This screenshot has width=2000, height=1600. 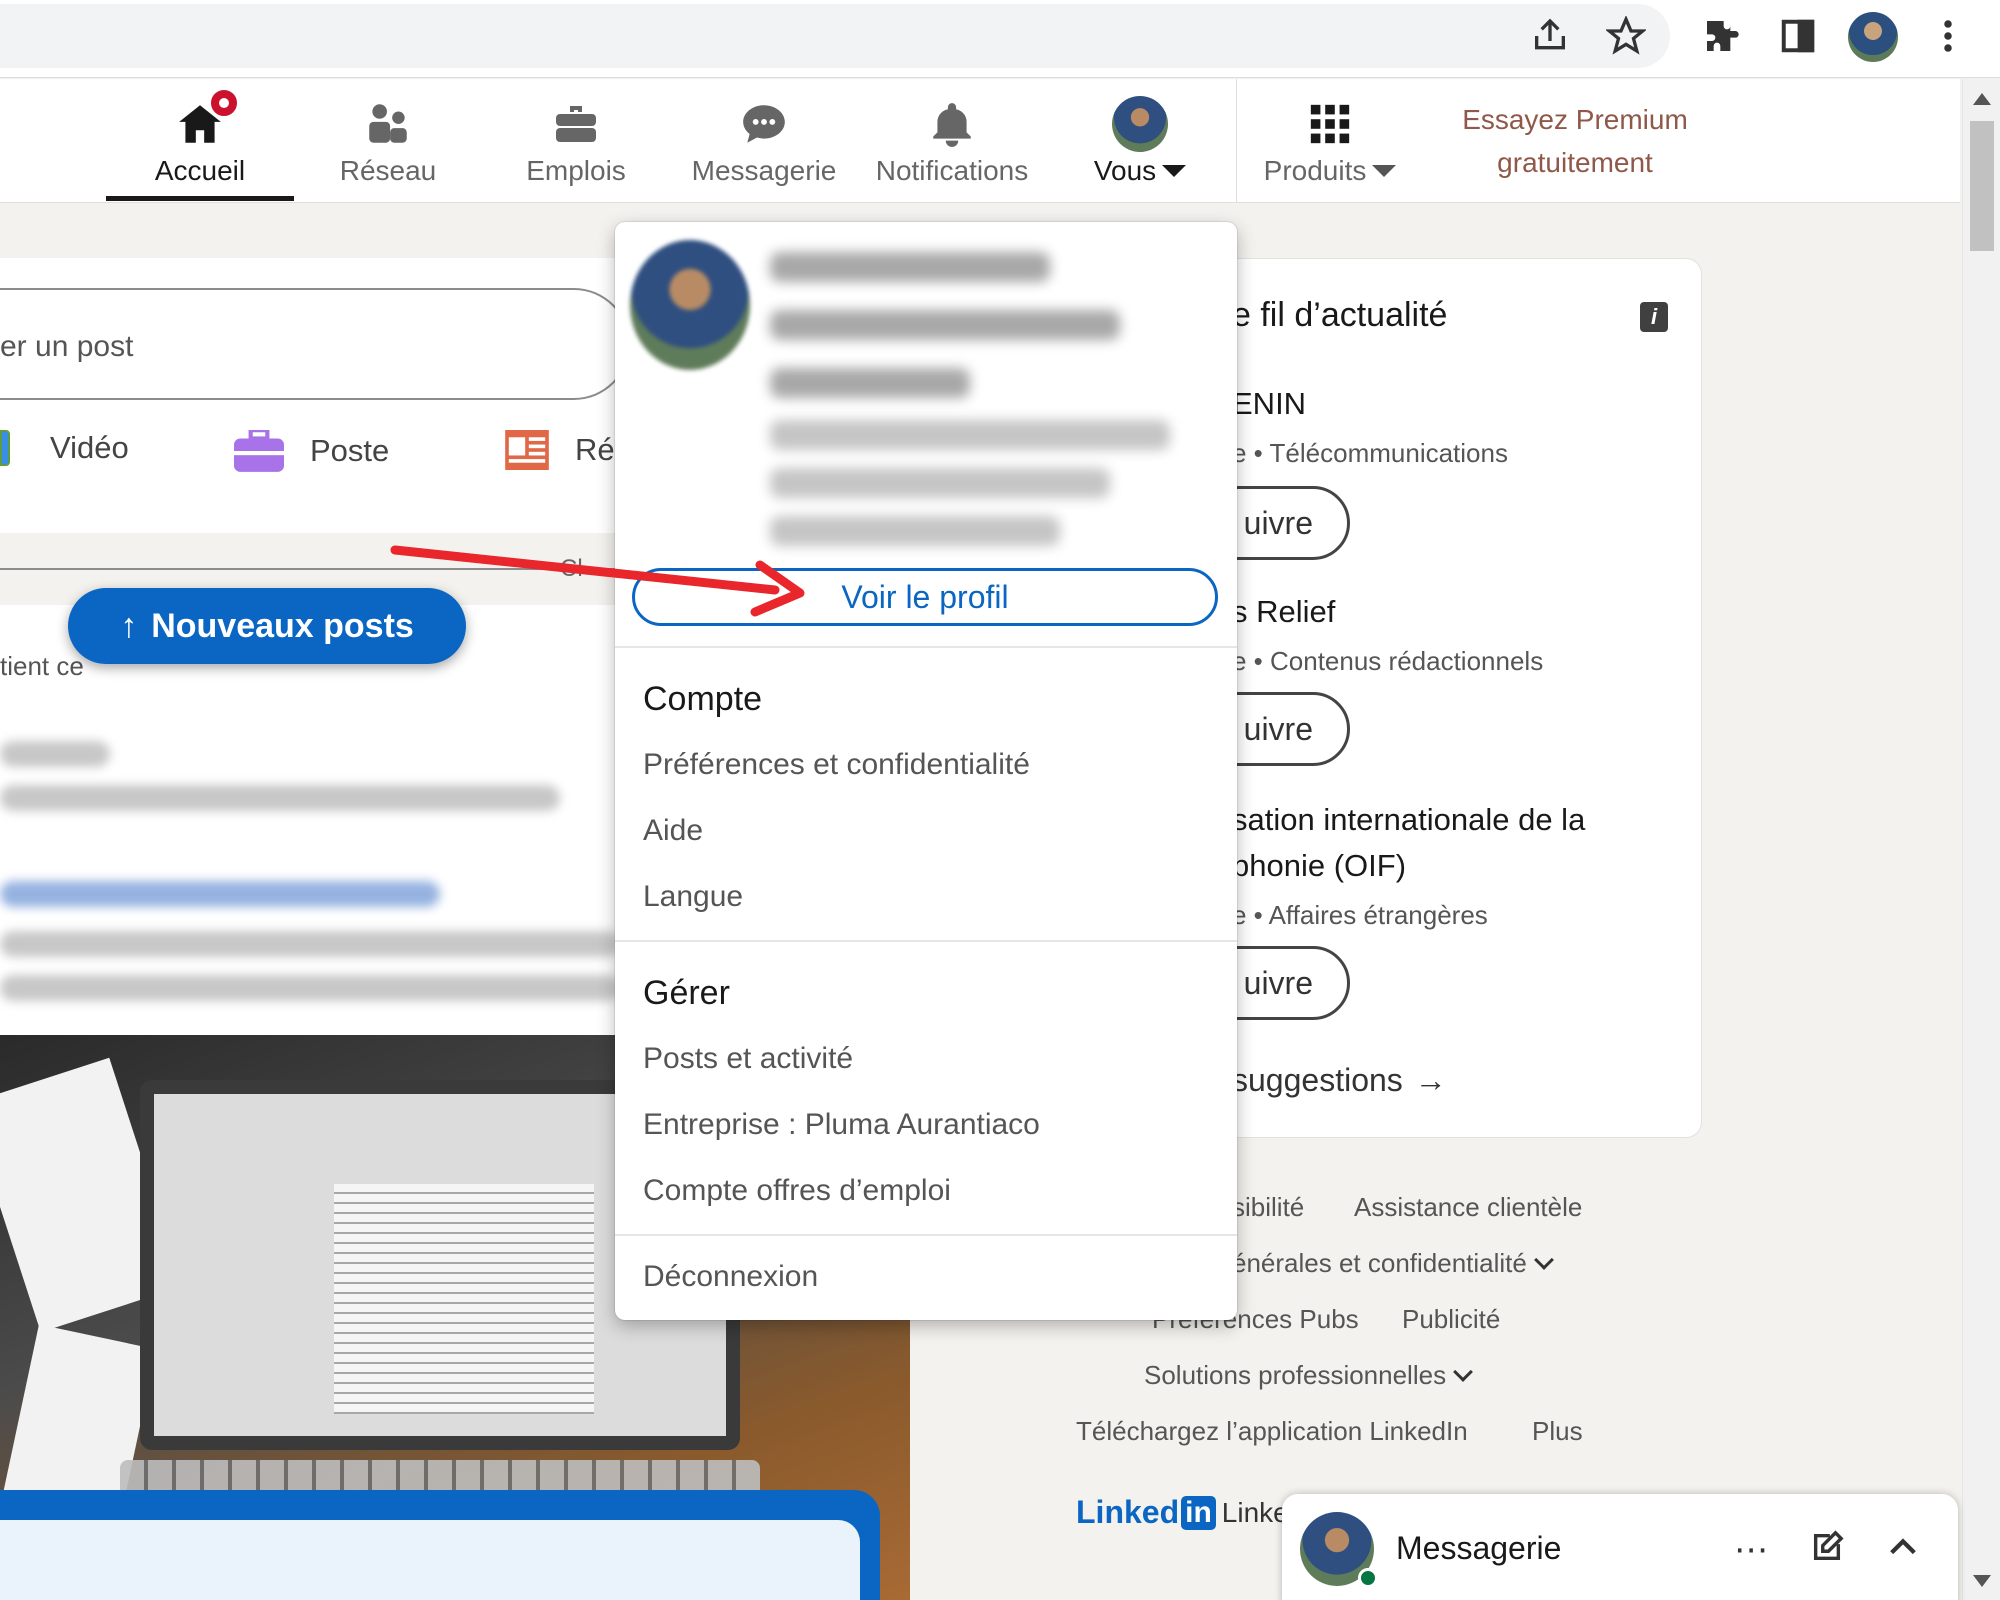 What do you see at coordinates (673, 831) in the screenshot?
I see `menu-item-help: Aide` at bounding box center [673, 831].